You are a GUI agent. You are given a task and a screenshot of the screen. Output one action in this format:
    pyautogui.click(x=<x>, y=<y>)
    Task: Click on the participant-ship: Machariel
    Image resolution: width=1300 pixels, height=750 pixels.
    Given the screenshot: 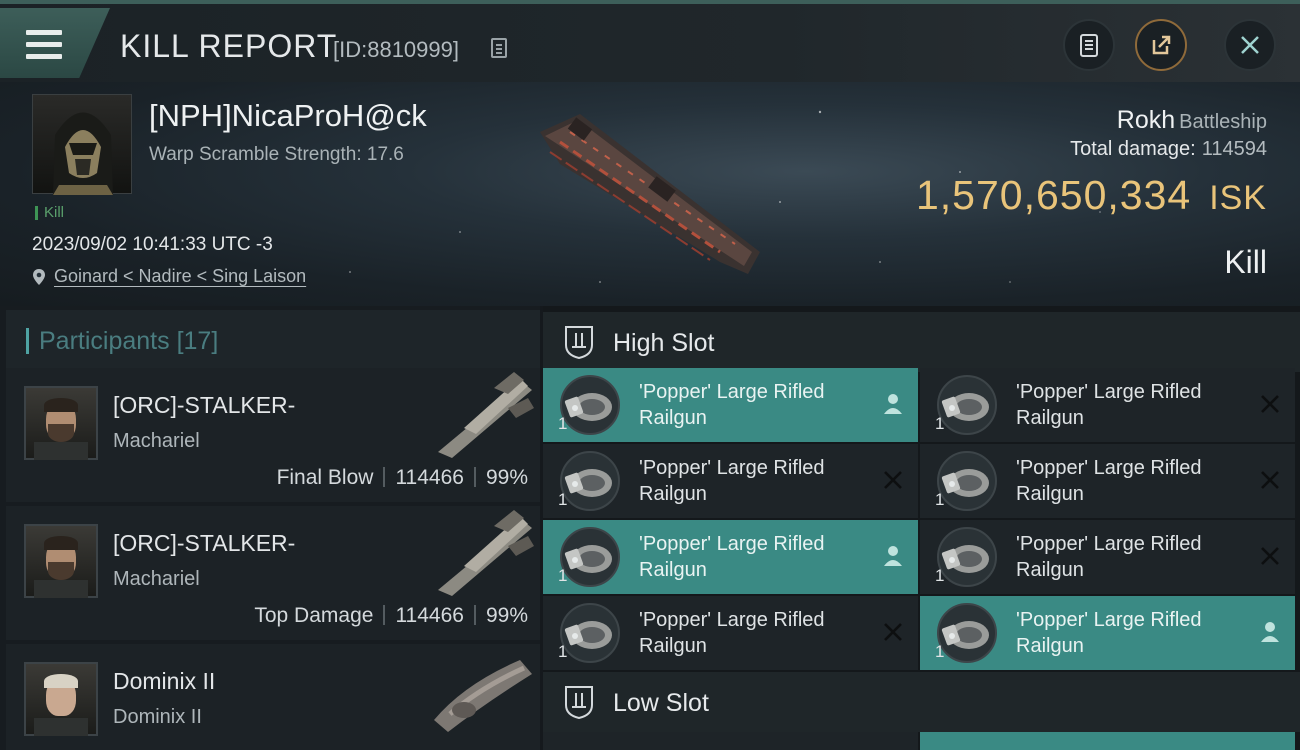 What is the action you would take?
    pyautogui.click(x=156, y=441)
    